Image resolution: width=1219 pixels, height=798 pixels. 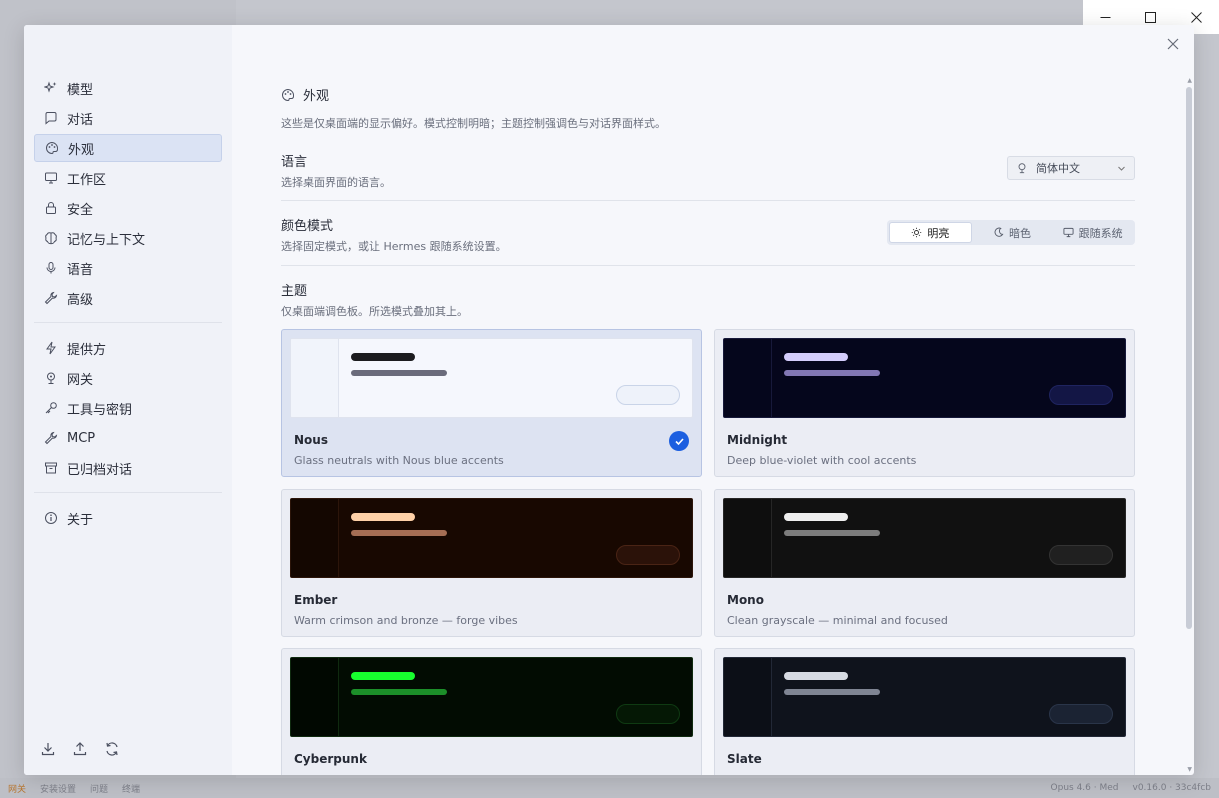 I want to click on sidebar-item-models: 模型, so click(x=128, y=88).